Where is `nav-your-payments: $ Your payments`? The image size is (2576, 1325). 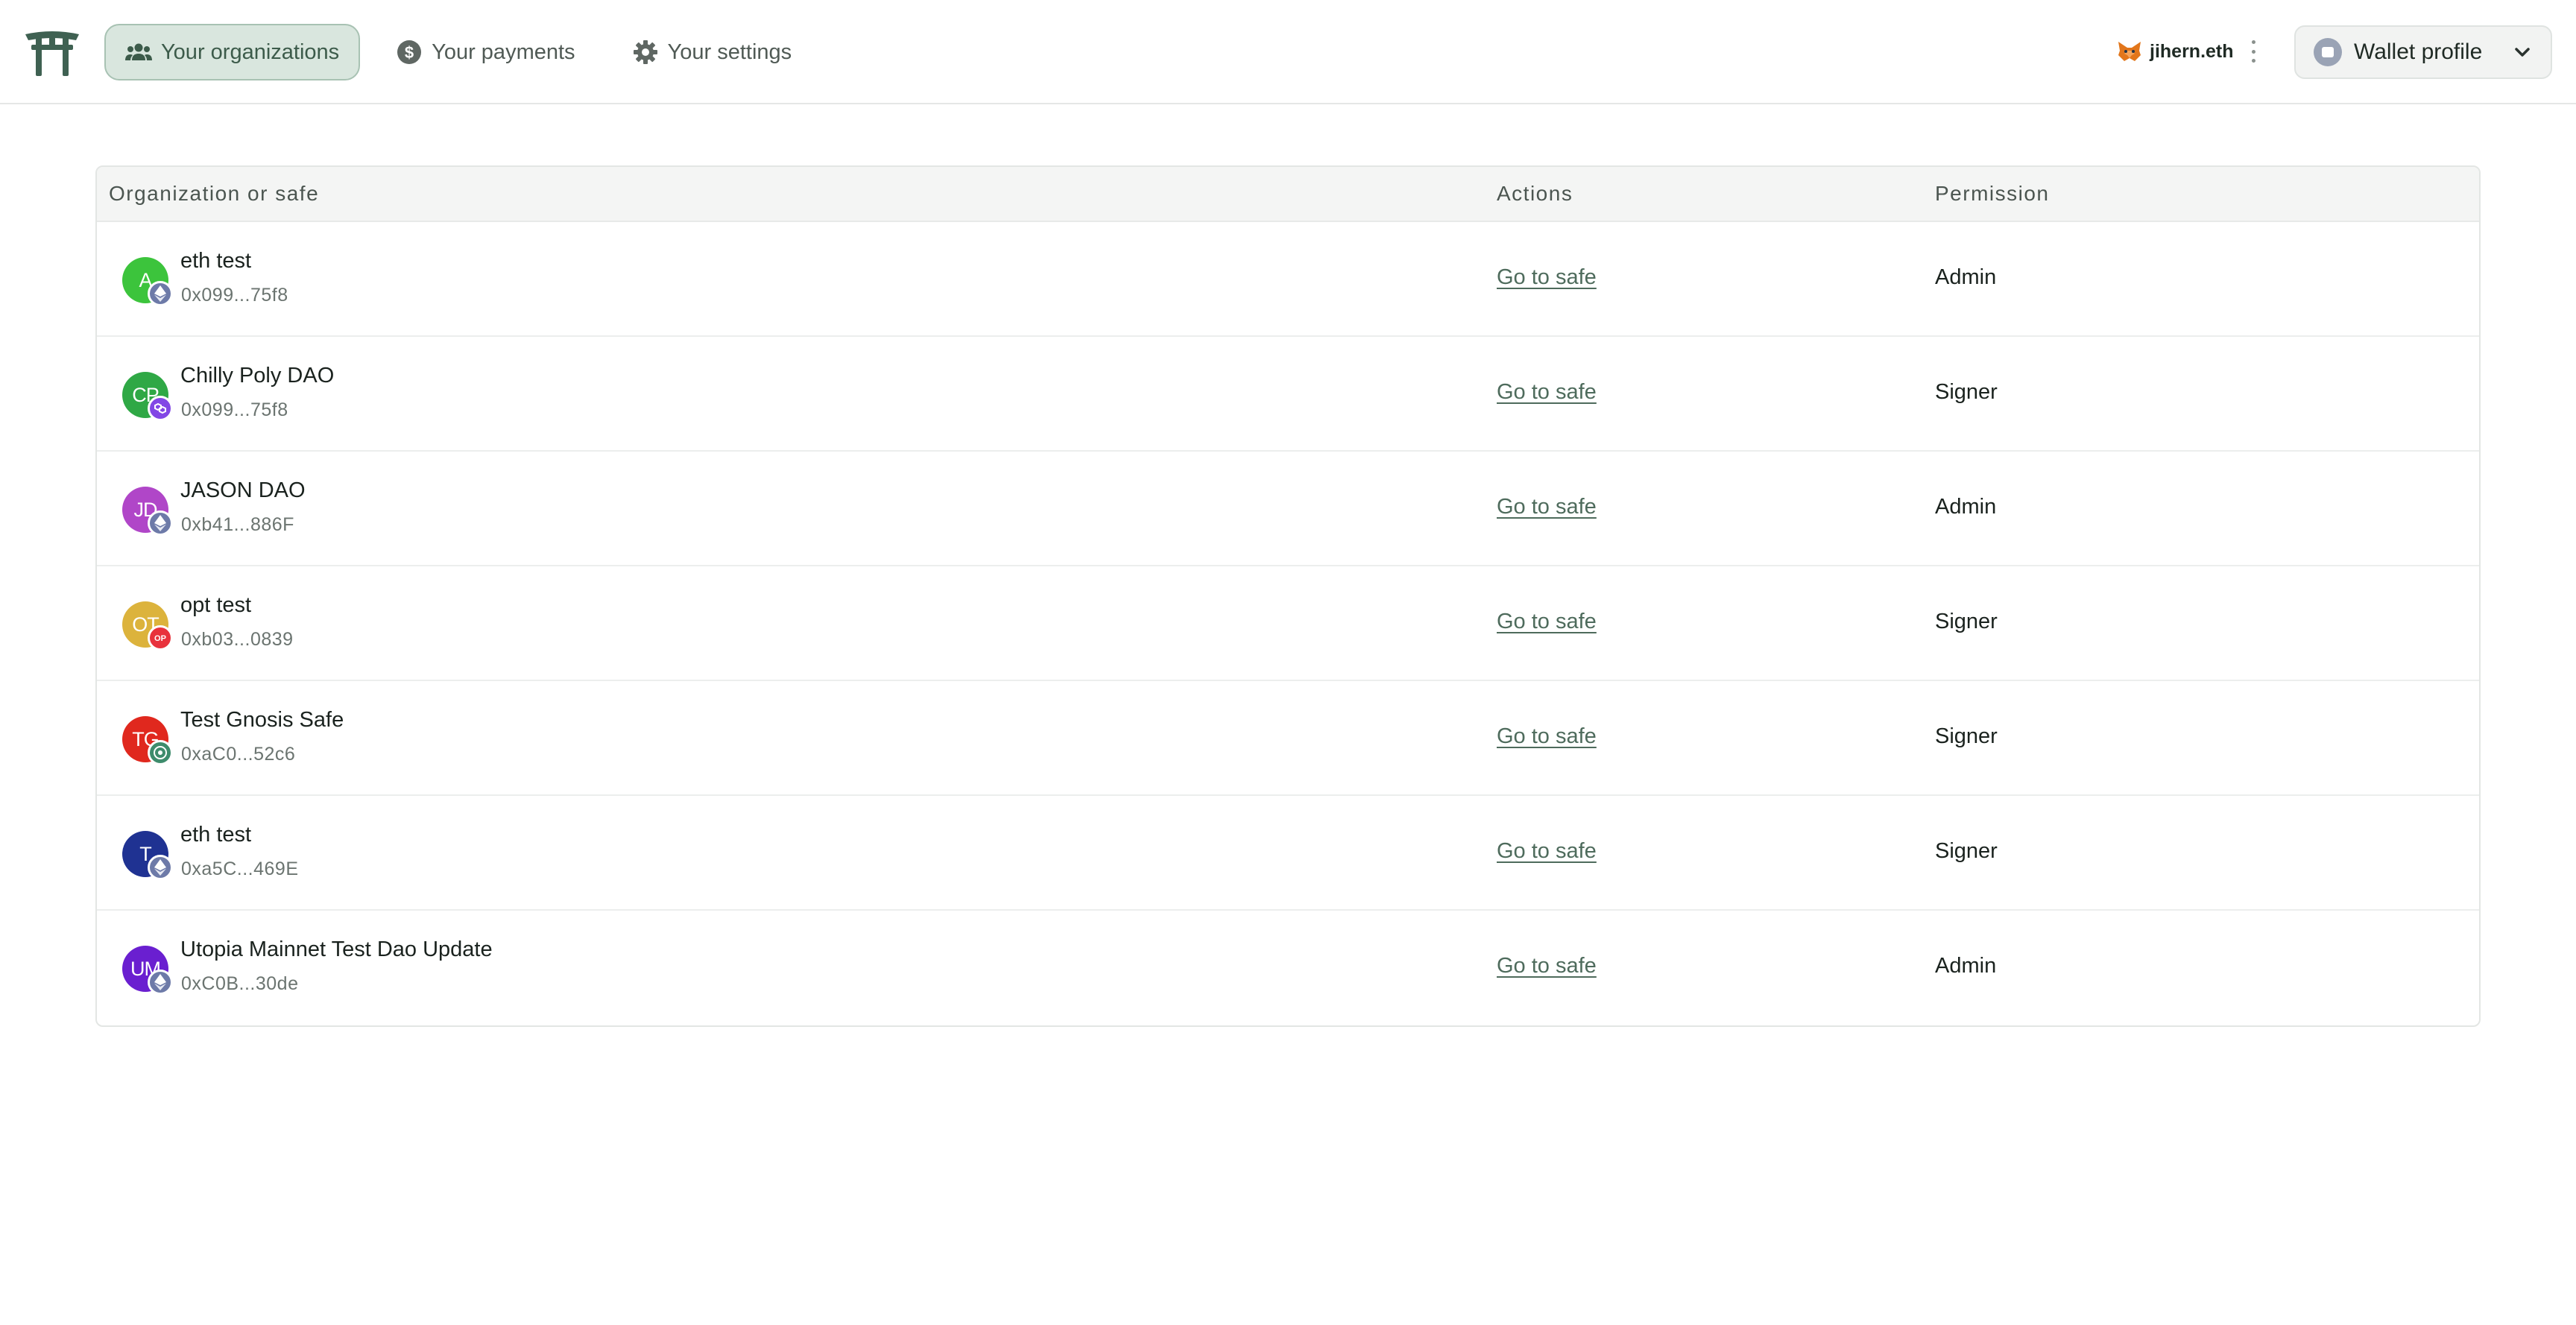
nav-your-payments: $ Your payments is located at coordinates (485, 52).